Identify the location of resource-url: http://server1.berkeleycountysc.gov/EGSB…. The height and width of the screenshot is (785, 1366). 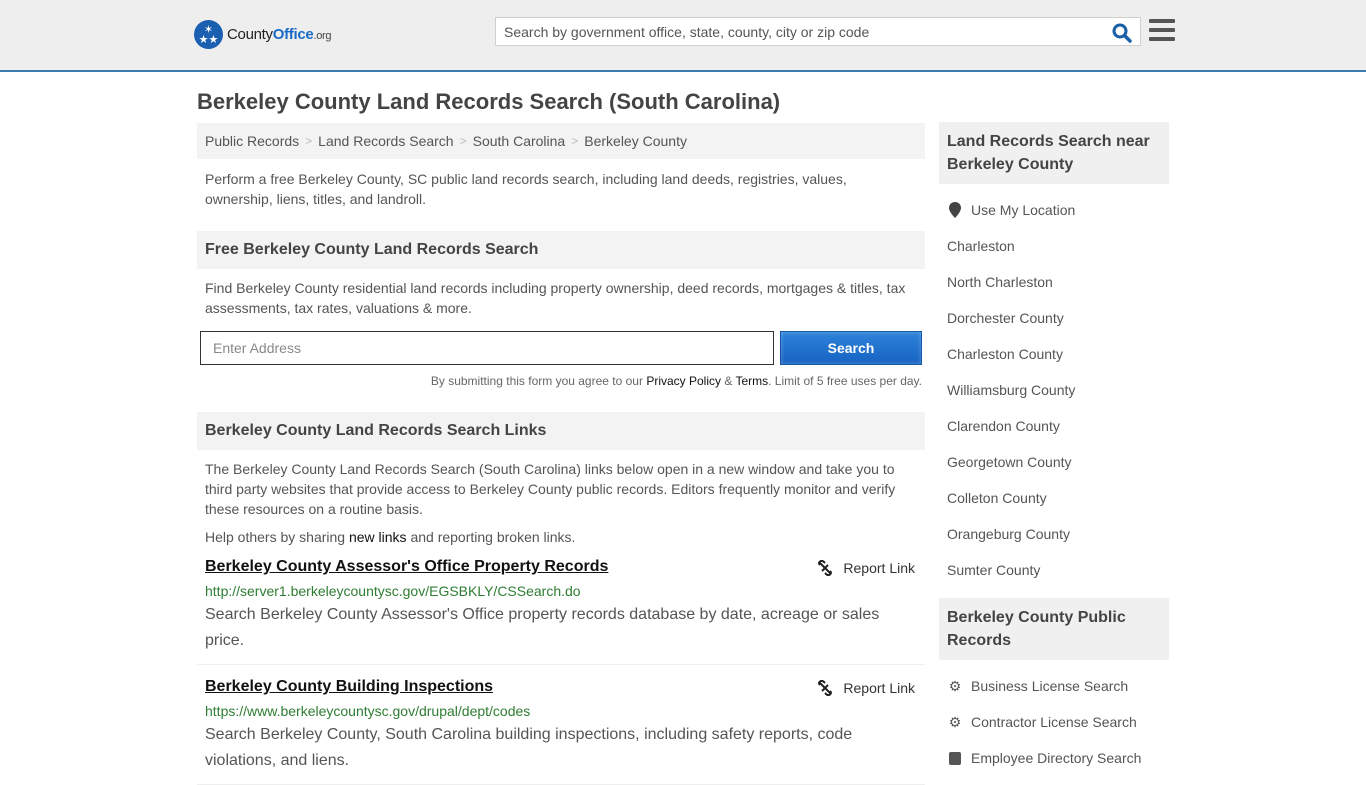
(393, 591).